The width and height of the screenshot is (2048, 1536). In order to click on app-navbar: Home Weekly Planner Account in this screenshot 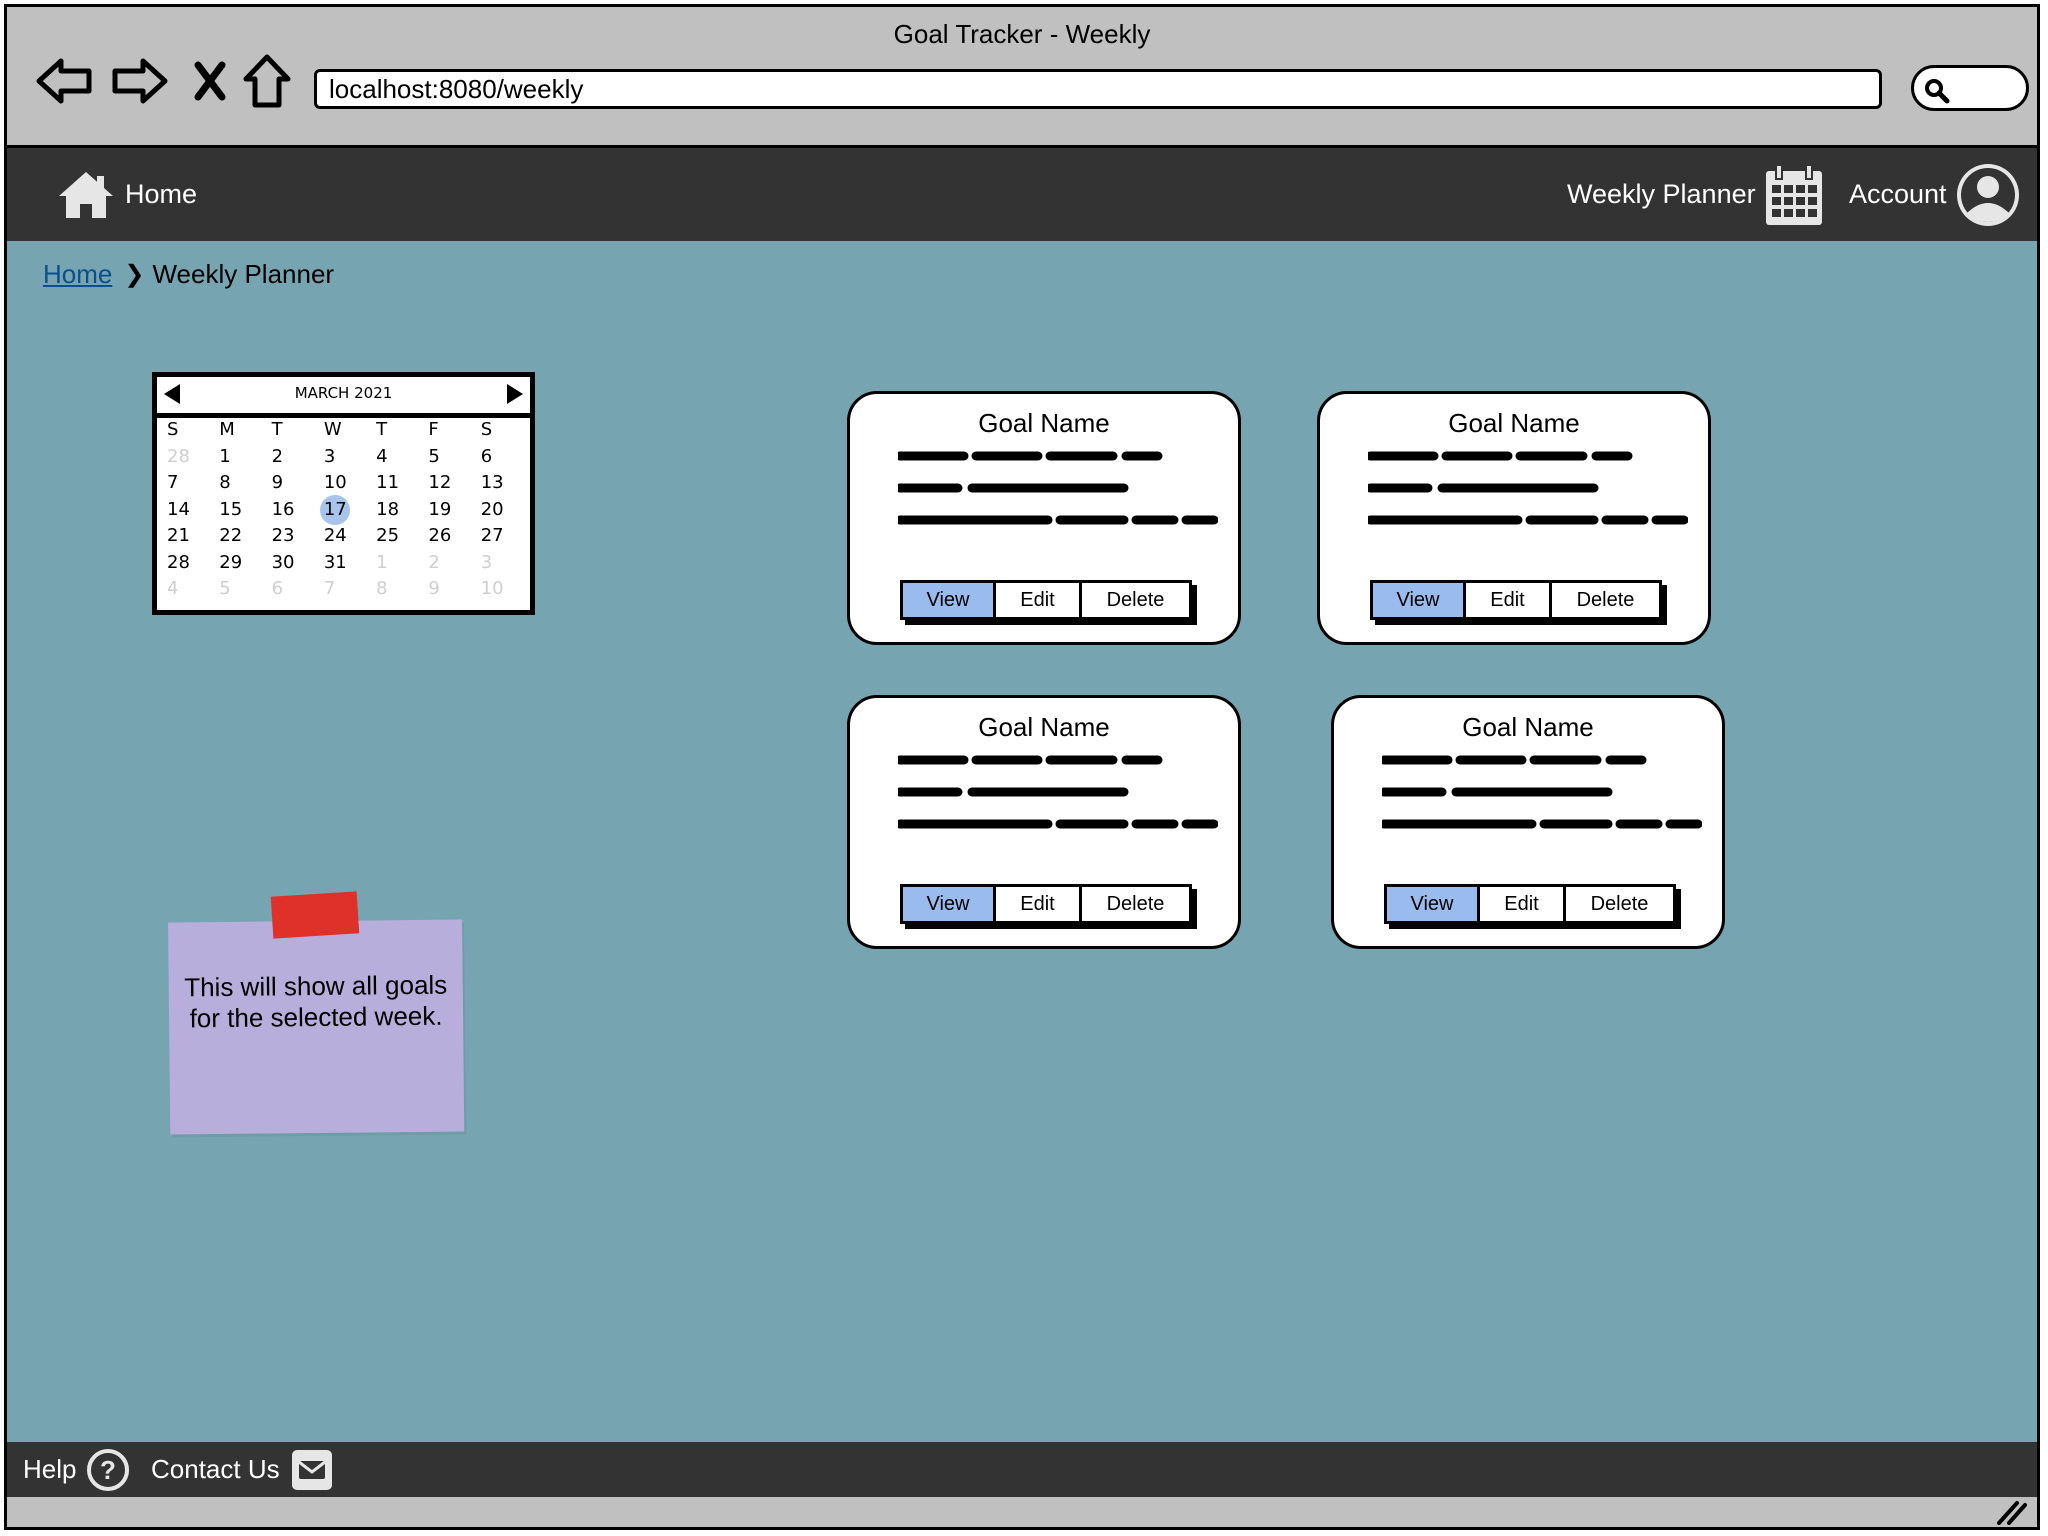, I will do `click(1022, 194)`.